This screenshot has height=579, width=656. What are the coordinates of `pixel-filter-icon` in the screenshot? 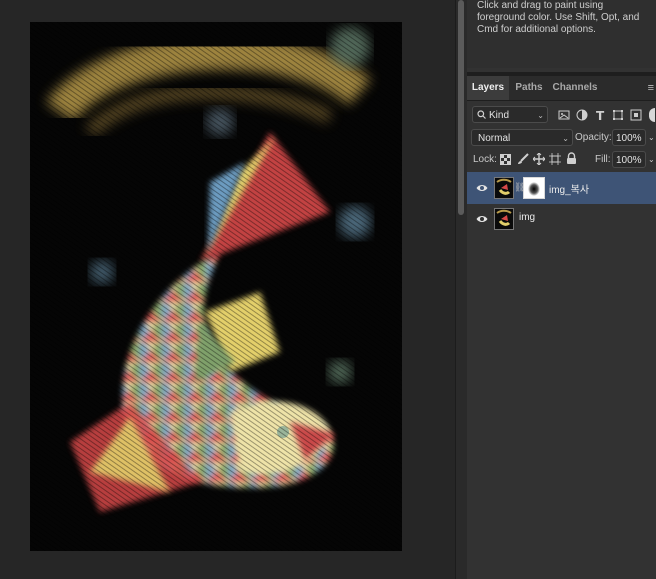 It's located at (564, 115).